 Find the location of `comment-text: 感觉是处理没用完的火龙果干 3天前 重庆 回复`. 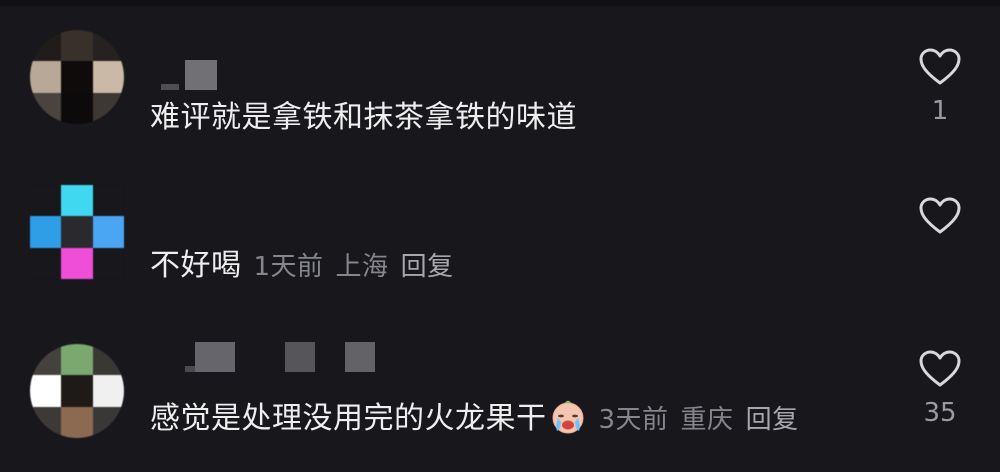

comment-text: 感觉是处理没用完的火龙果干 3天前 重庆 回复 is located at coordinates (474, 419).